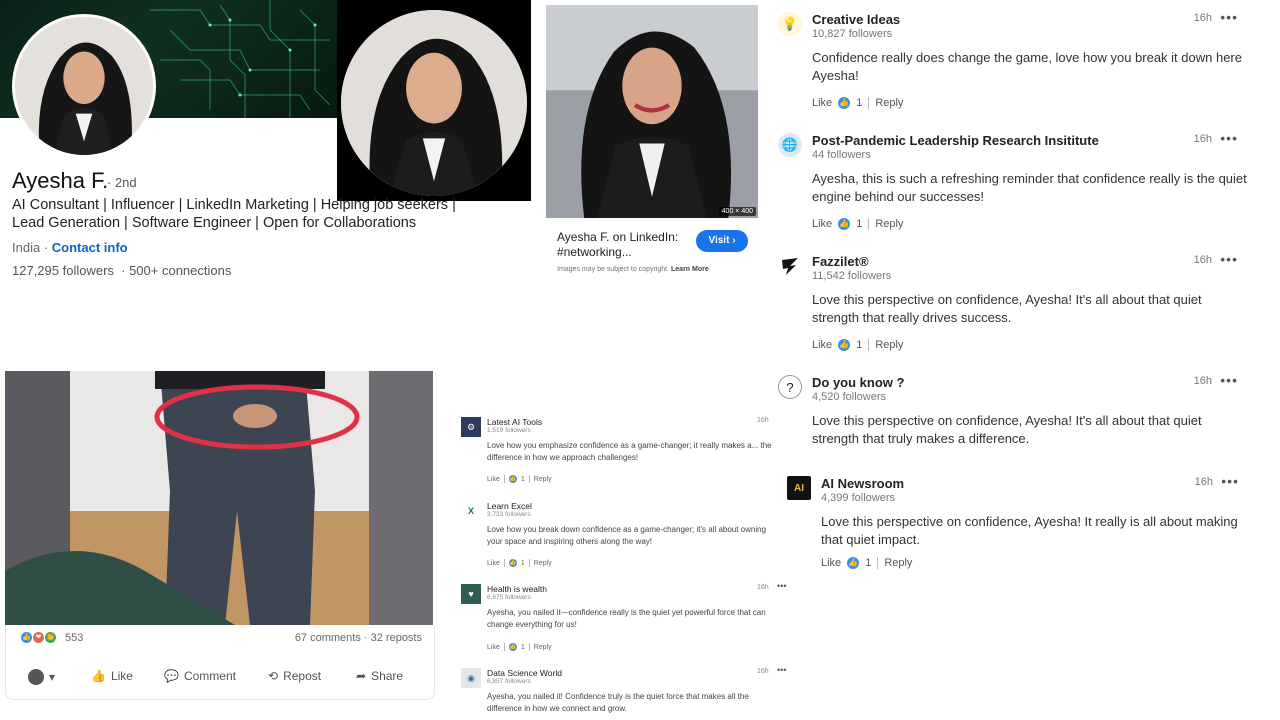 This screenshot has height=720, width=1280. What do you see at coordinates (790, 24) in the screenshot?
I see `lightbulb-icon: 💡` at bounding box center [790, 24].